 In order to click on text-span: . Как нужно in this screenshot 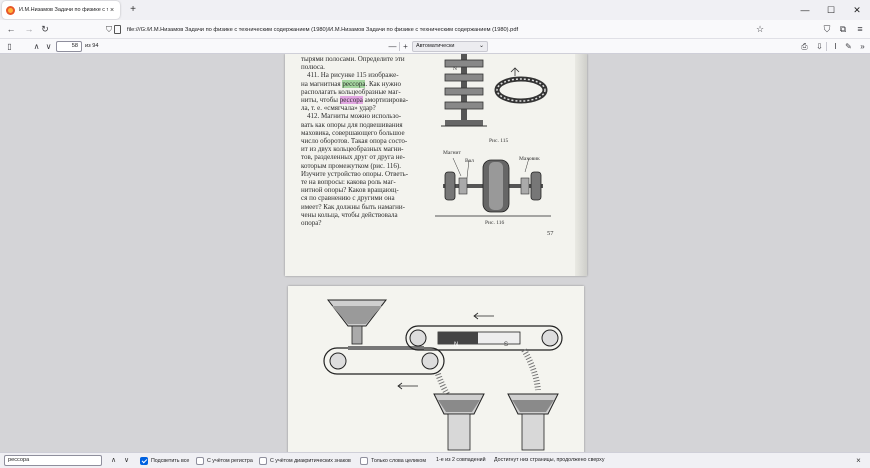, I will do `click(383, 83)`.